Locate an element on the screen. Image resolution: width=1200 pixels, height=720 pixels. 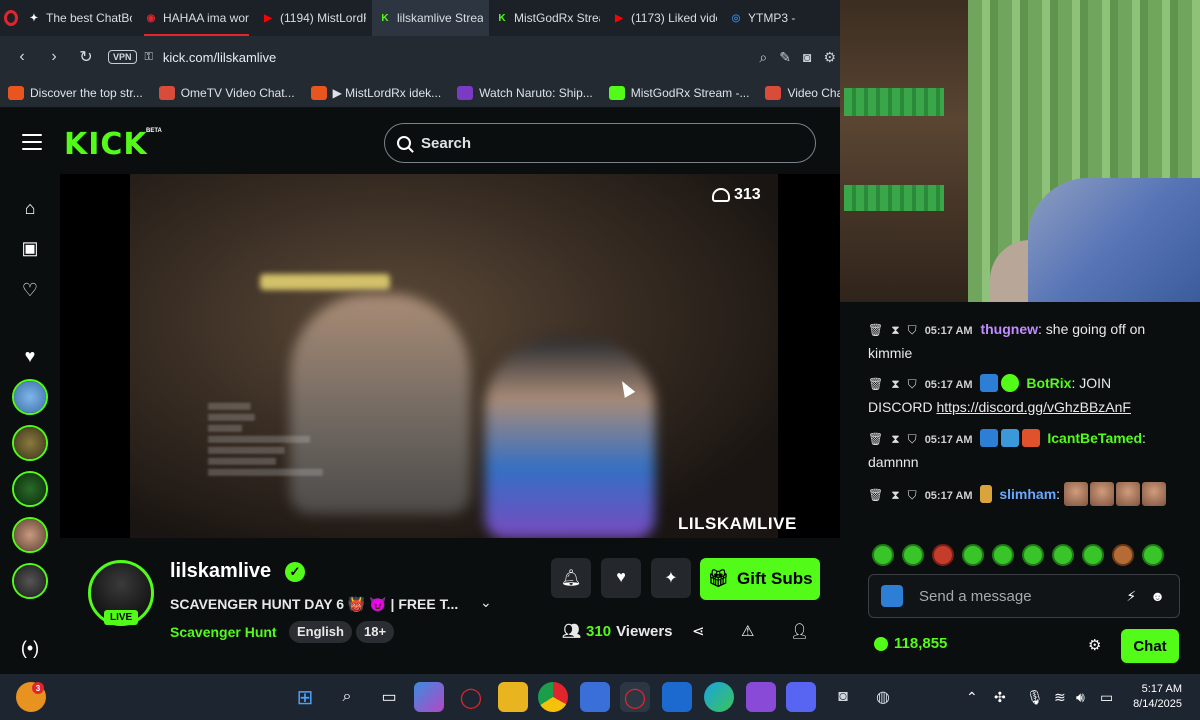
browser-tab: Klilskamlive Stream - W is located at coordinates (430, 18).